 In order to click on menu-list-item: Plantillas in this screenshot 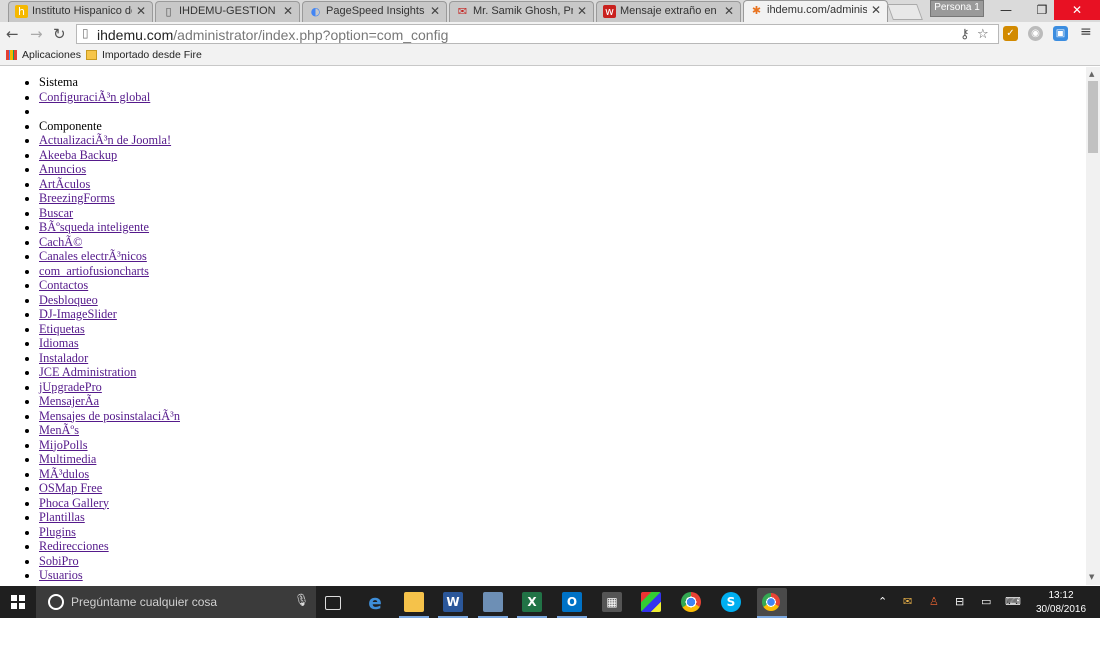, I will do `click(109, 518)`.